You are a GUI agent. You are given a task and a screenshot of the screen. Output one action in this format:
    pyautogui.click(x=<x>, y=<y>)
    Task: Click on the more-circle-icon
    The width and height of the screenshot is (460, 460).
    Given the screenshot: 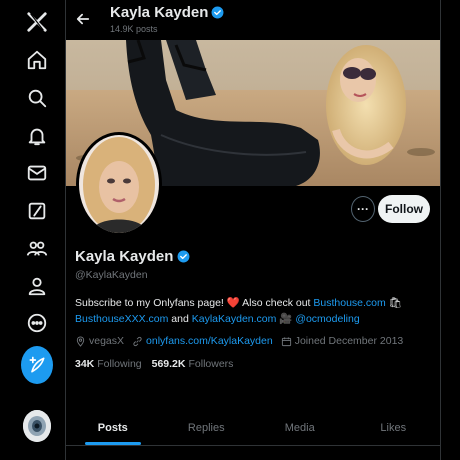 What is the action you would take?
    pyautogui.click(x=37, y=323)
    